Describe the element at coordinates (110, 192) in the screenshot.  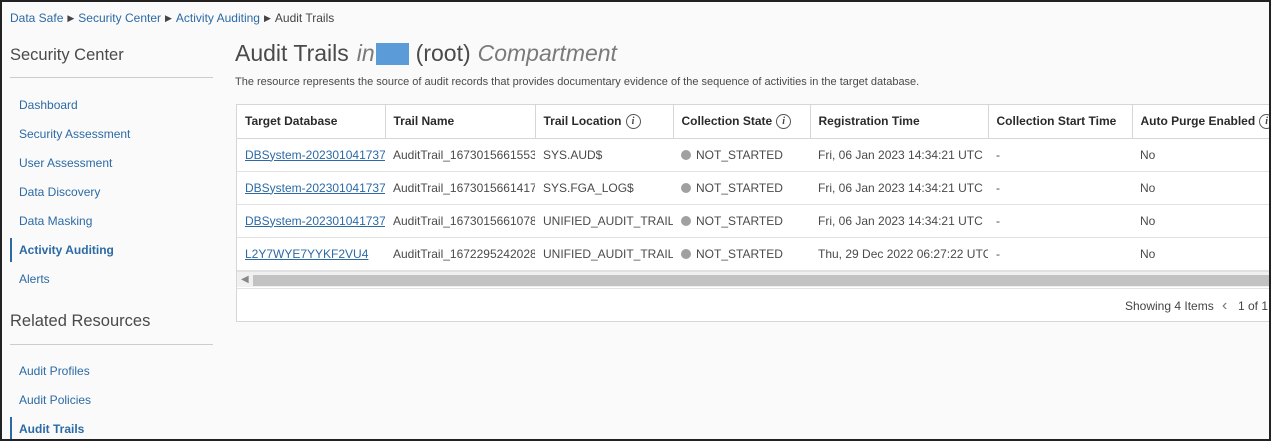
I see `sidebar-item-data-discovery: Data Discovery` at that location.